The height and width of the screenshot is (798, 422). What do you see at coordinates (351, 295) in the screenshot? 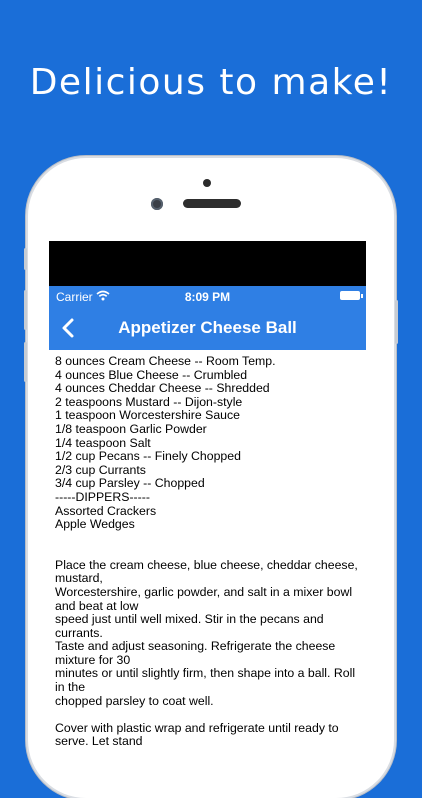
I see `battery-icon` at bounding box center [351, 295].